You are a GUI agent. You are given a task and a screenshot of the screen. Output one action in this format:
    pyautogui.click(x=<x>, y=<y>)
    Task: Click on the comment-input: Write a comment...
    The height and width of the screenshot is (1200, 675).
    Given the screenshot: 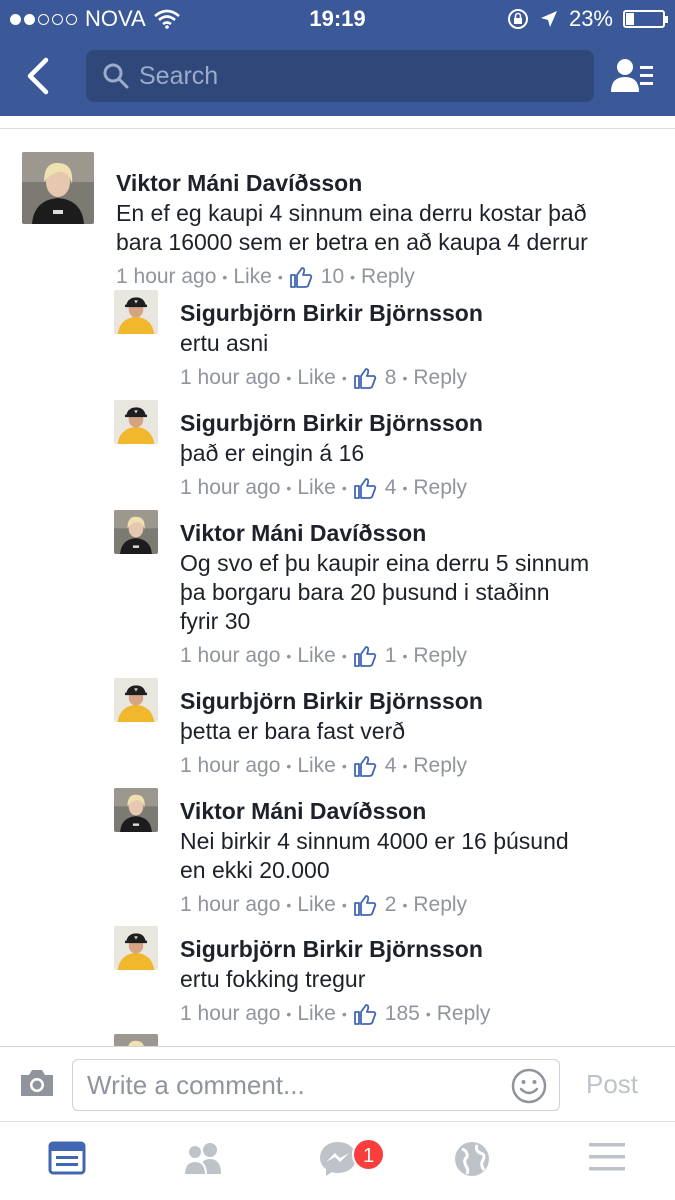 What is the action you would take?
    pyautogui.click(x=316, y=1085)
    